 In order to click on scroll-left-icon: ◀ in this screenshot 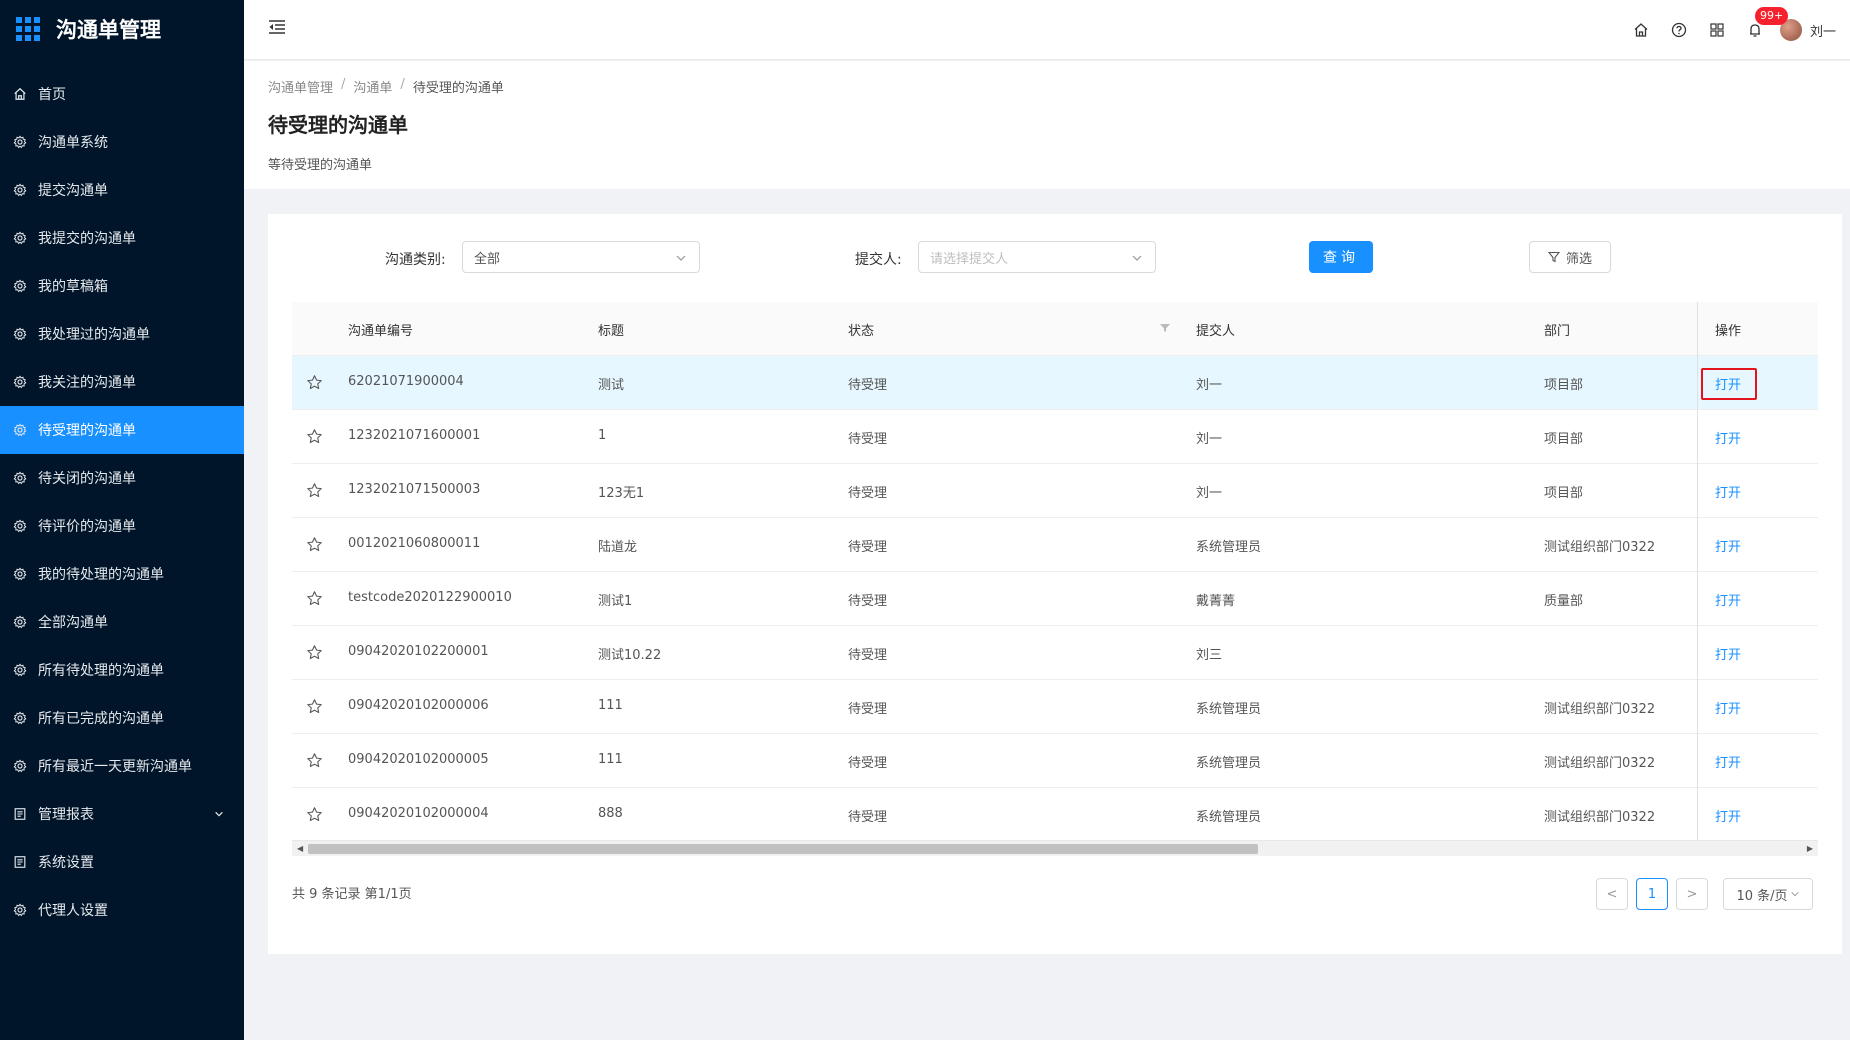, I will do `click(300, 848)`.